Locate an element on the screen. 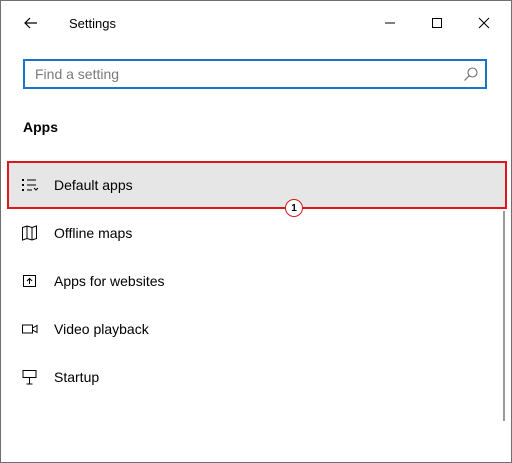 This screenshot has width=512, height=463. maximize-button is located at coordinates (437, 23).